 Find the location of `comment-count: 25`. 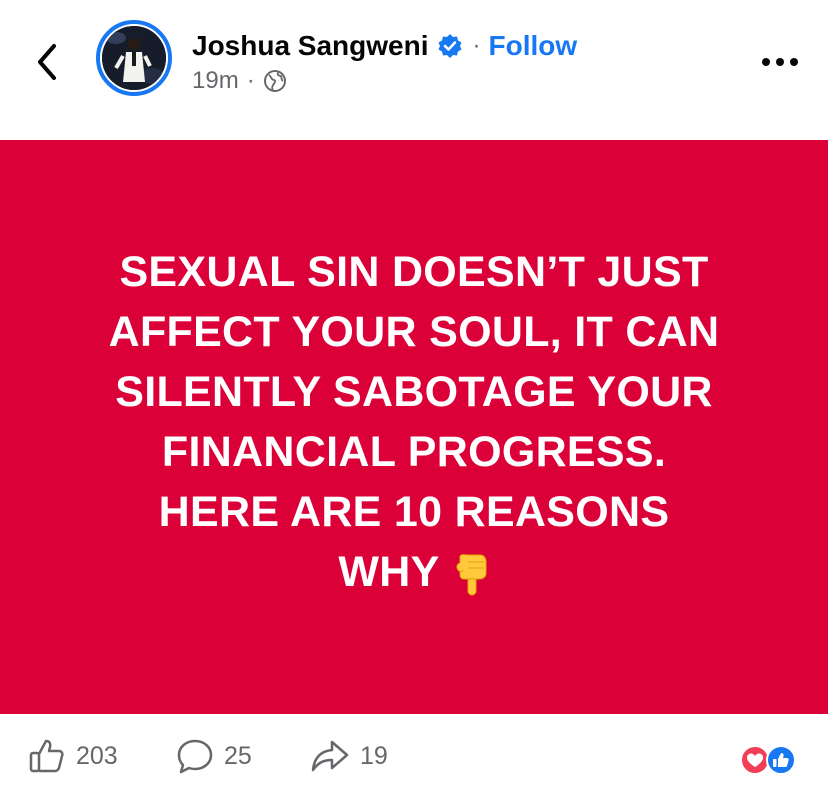

comment-count: 25 is located at coordinates (238, 755).